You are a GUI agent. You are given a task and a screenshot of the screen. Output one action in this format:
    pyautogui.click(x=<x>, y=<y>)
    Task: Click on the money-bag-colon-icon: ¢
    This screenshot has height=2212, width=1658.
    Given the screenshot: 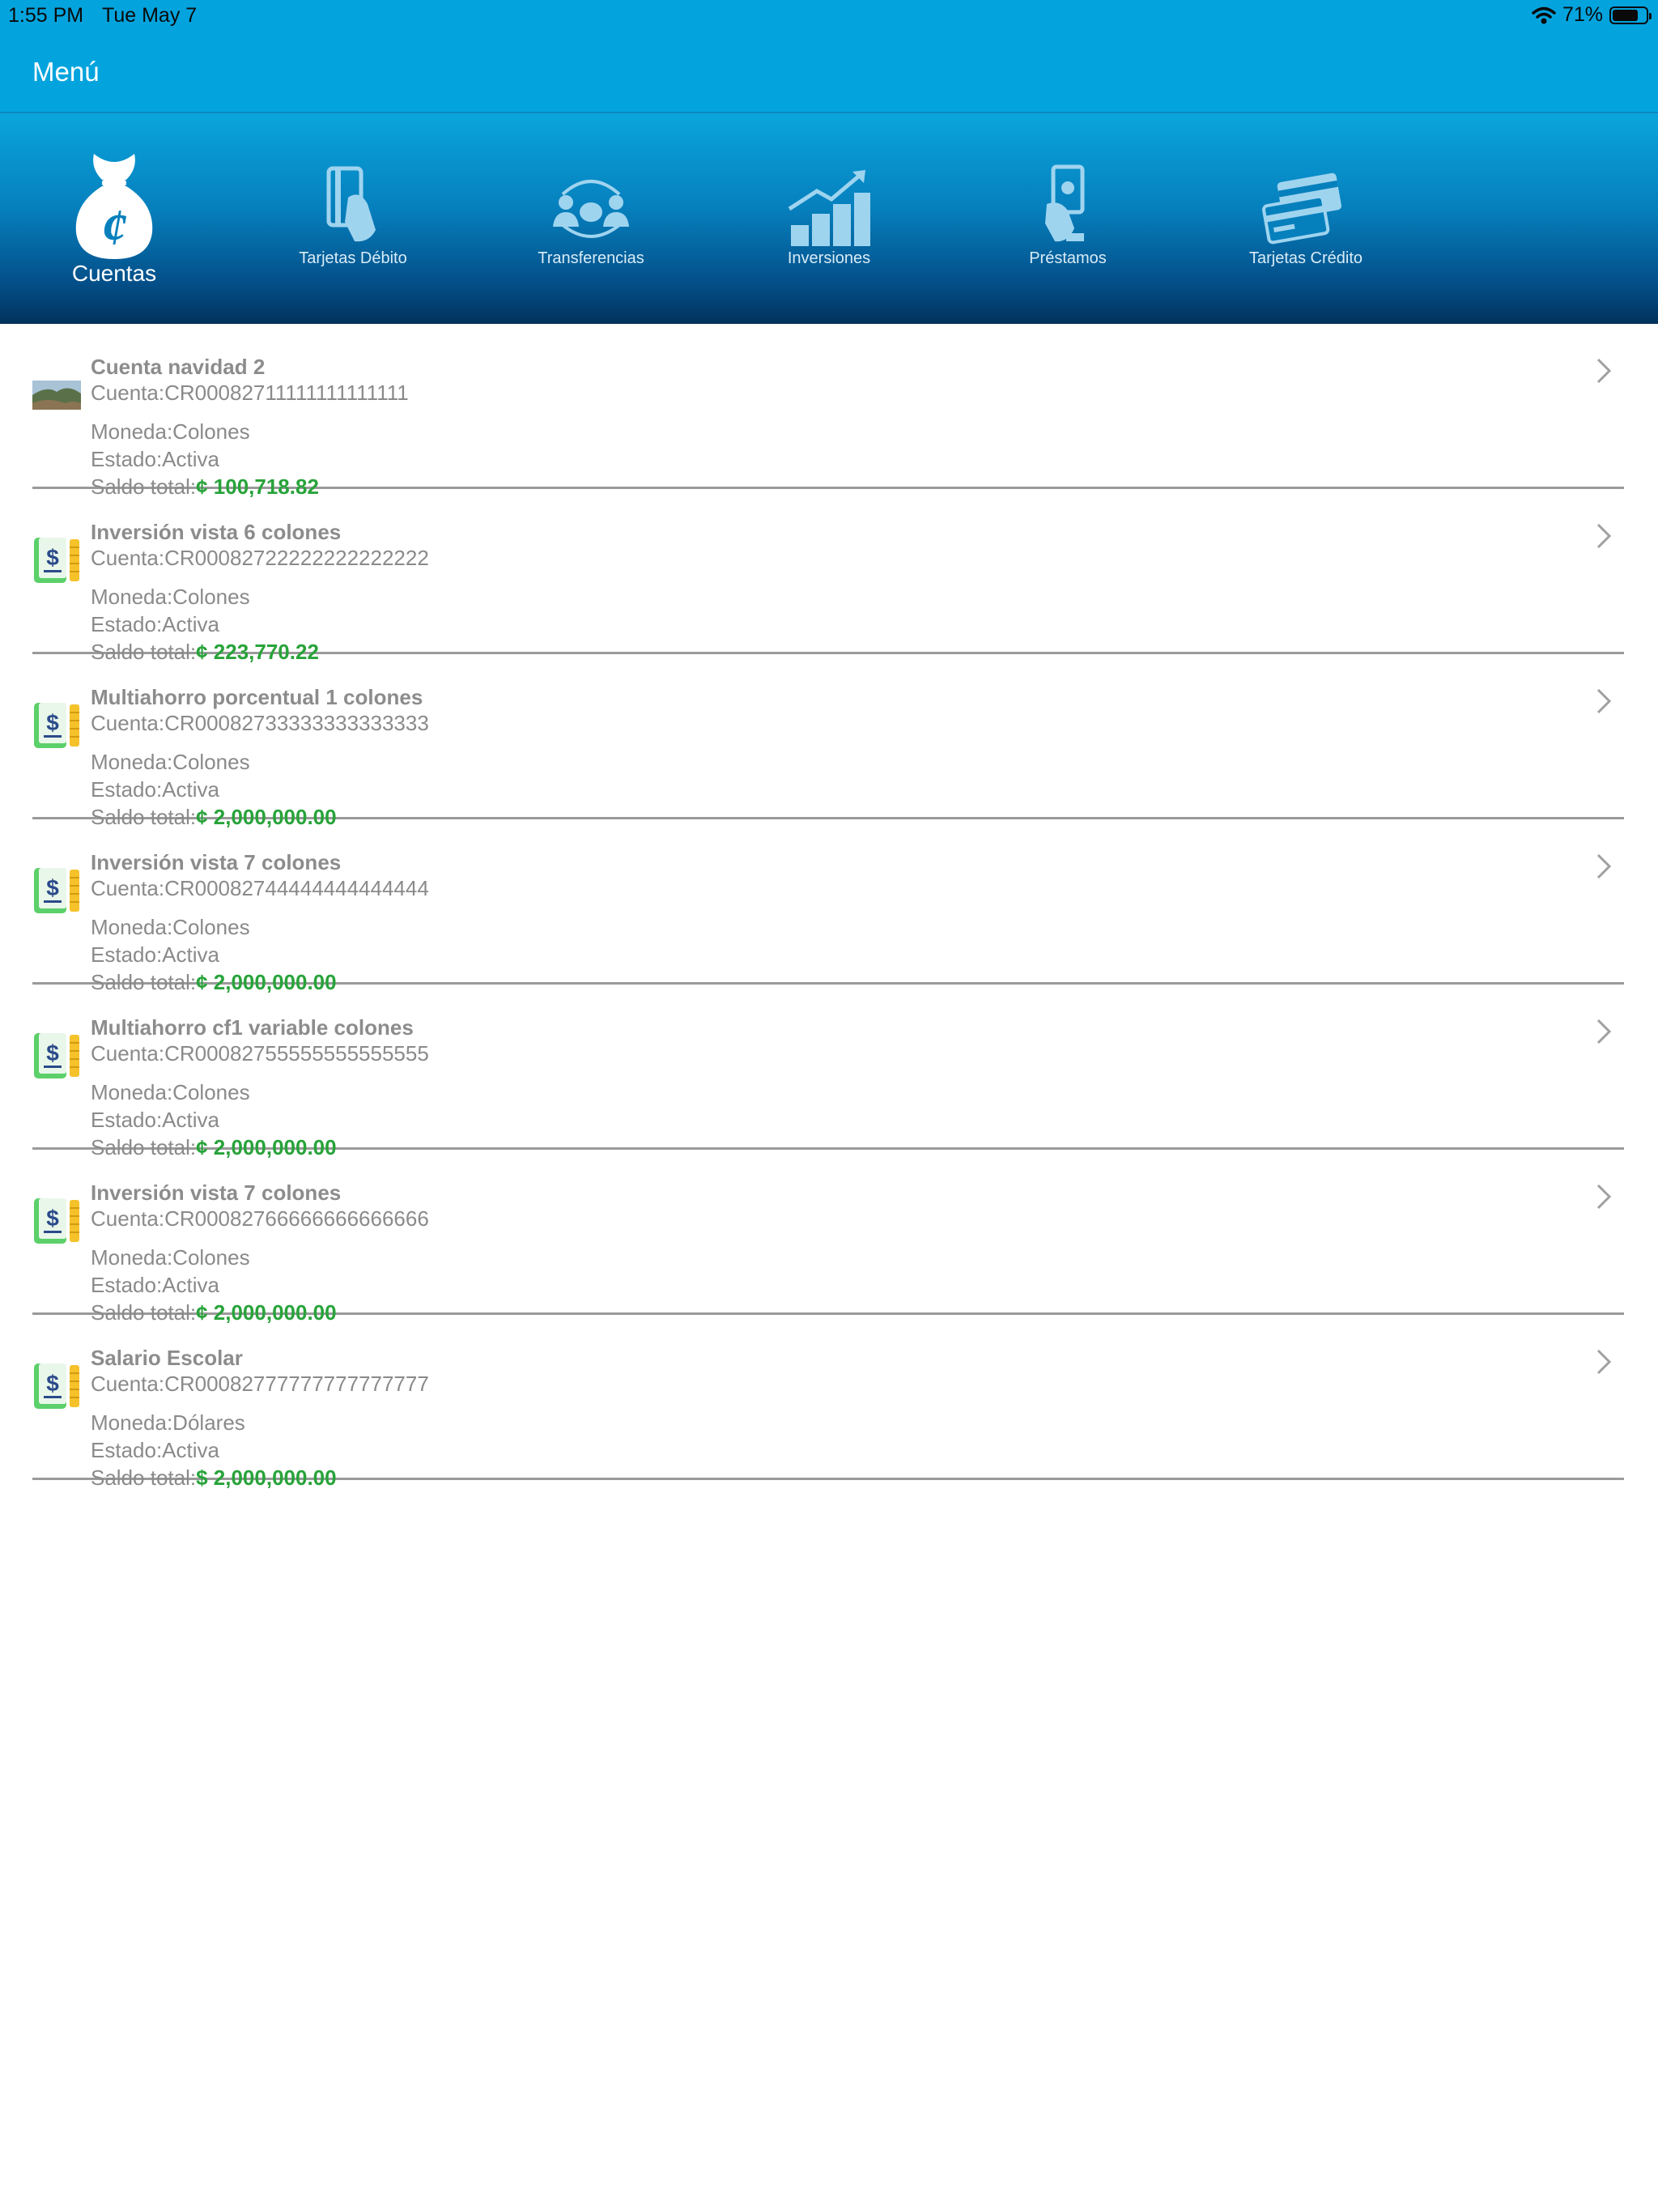 What is the action you would take?
    pyautogui.click(x=114, y=207)
    